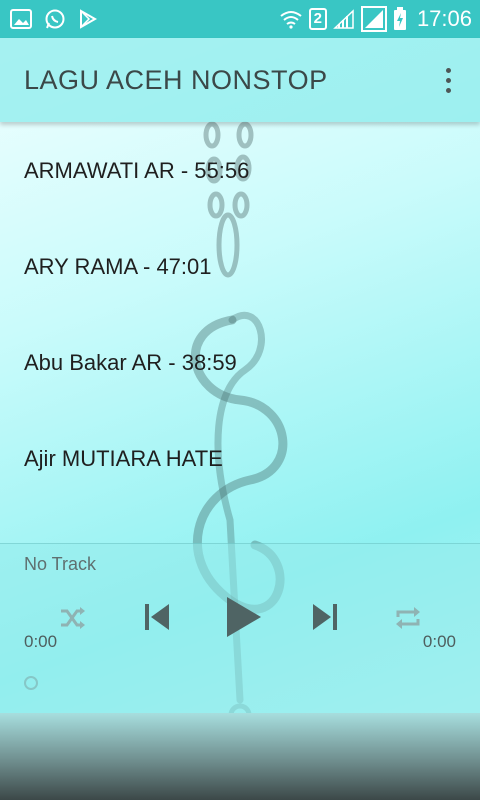  What do you see at coordinates (240, 756) in the screenshot?
I see `bottom-background` at bounding box center [240, 756].